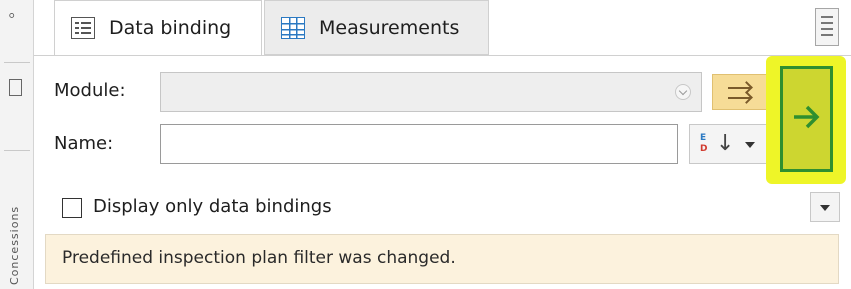 The image size is (851, 289). I want to click on chevron-down-icon, so click(683, 92).